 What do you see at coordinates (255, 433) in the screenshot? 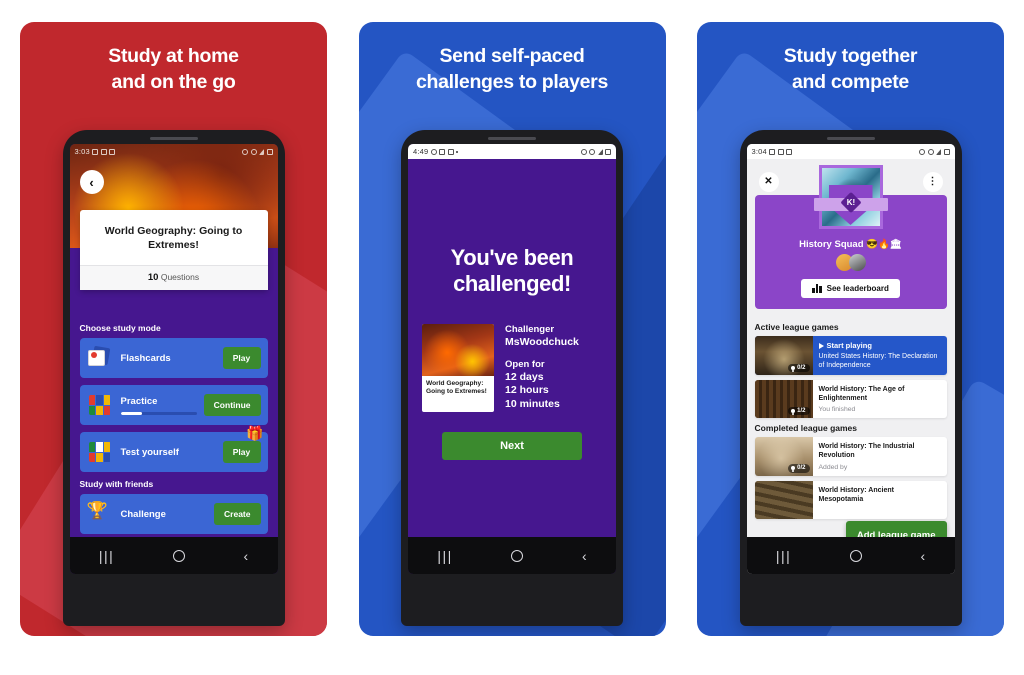
I see `treasure-chest-icon: 🎁` at bounding box center [255, 433].